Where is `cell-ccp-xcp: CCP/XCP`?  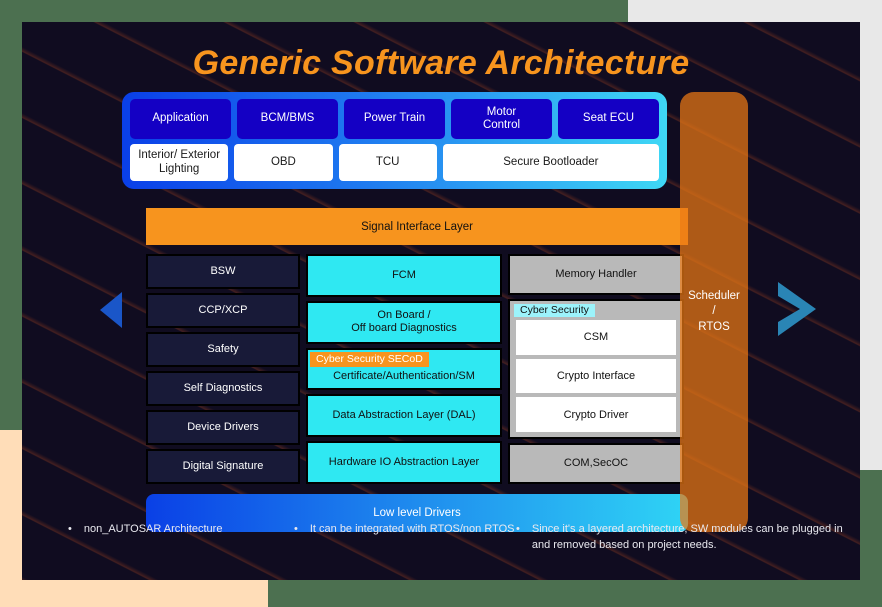 cell-ccp-xcp: CCP/XCP is located at coordinates (223, 310).